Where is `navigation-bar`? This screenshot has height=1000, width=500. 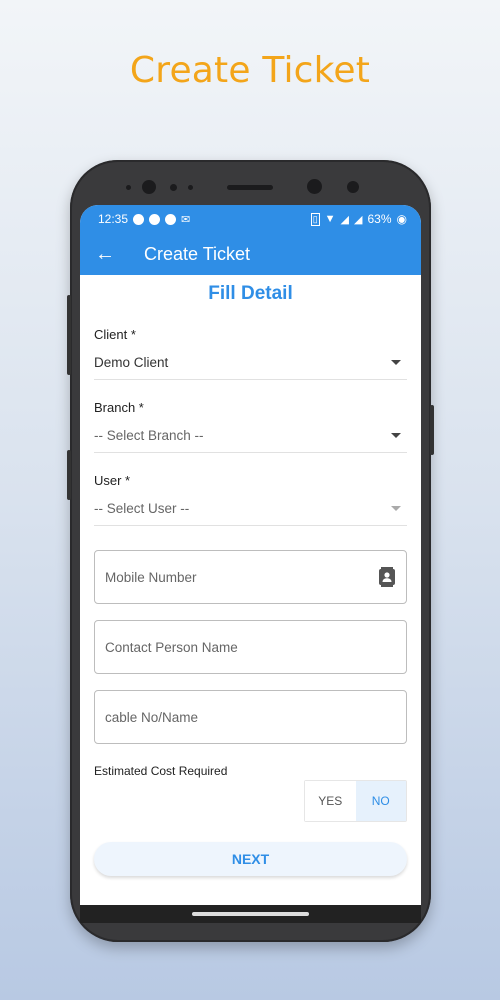
navigation-bar is located at coordinates (250, 914).